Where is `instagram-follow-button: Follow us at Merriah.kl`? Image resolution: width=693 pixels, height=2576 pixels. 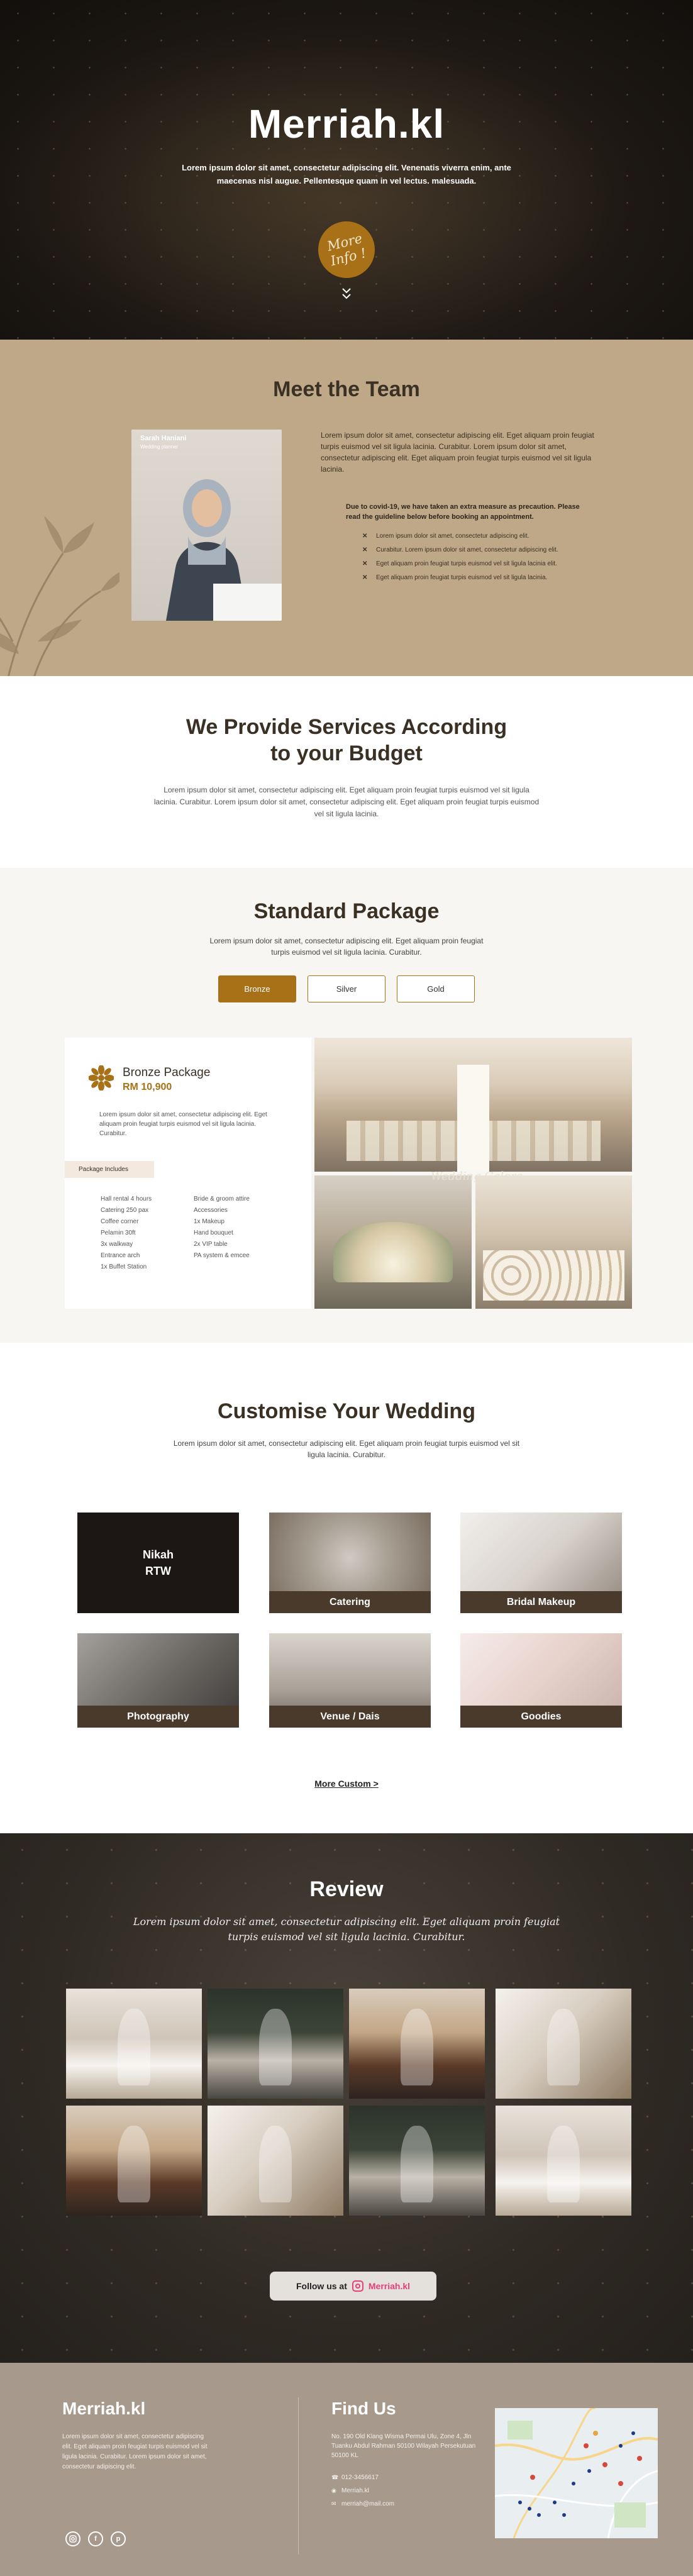
instagram-follow-button: Follow us at Merriah.kl is located at coordinates (353, 2286).